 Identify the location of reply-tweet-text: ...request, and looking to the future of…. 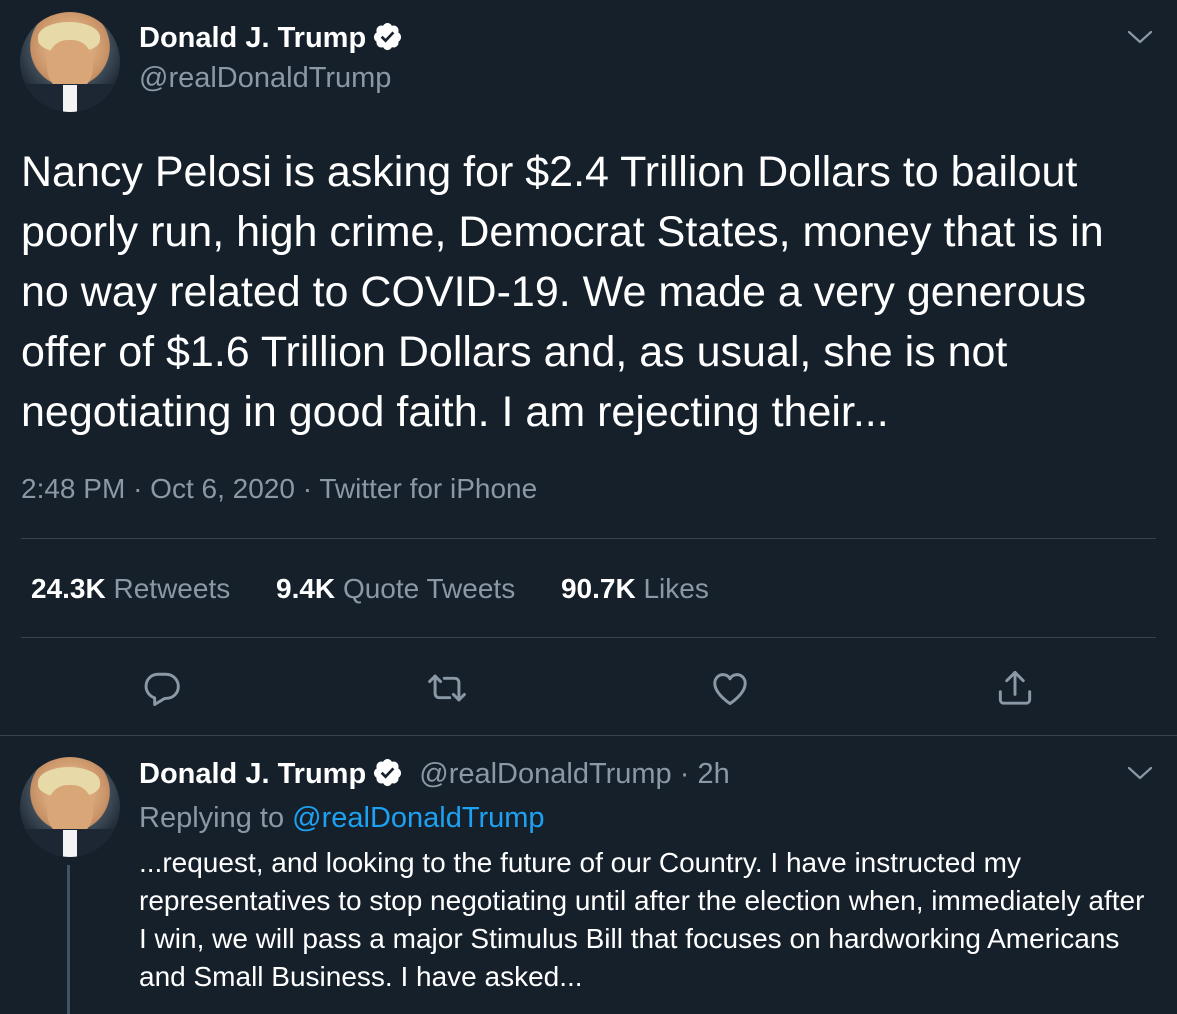
(642, 919).